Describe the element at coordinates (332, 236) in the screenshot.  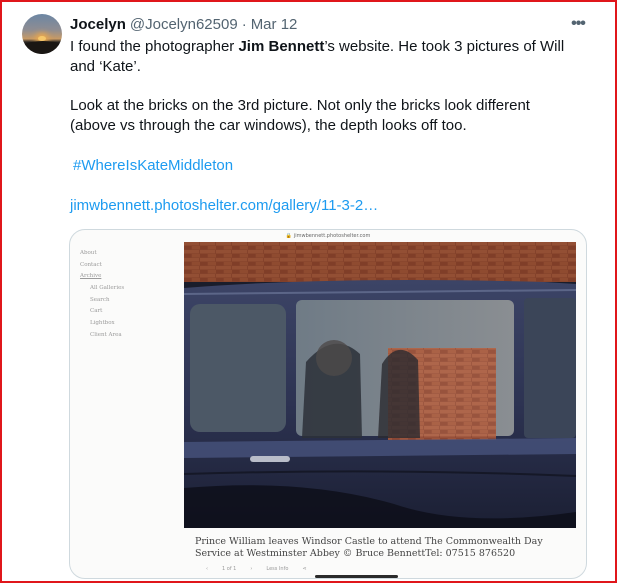
I see `site-url: jimwbennett.photoshelter.com` at that location.